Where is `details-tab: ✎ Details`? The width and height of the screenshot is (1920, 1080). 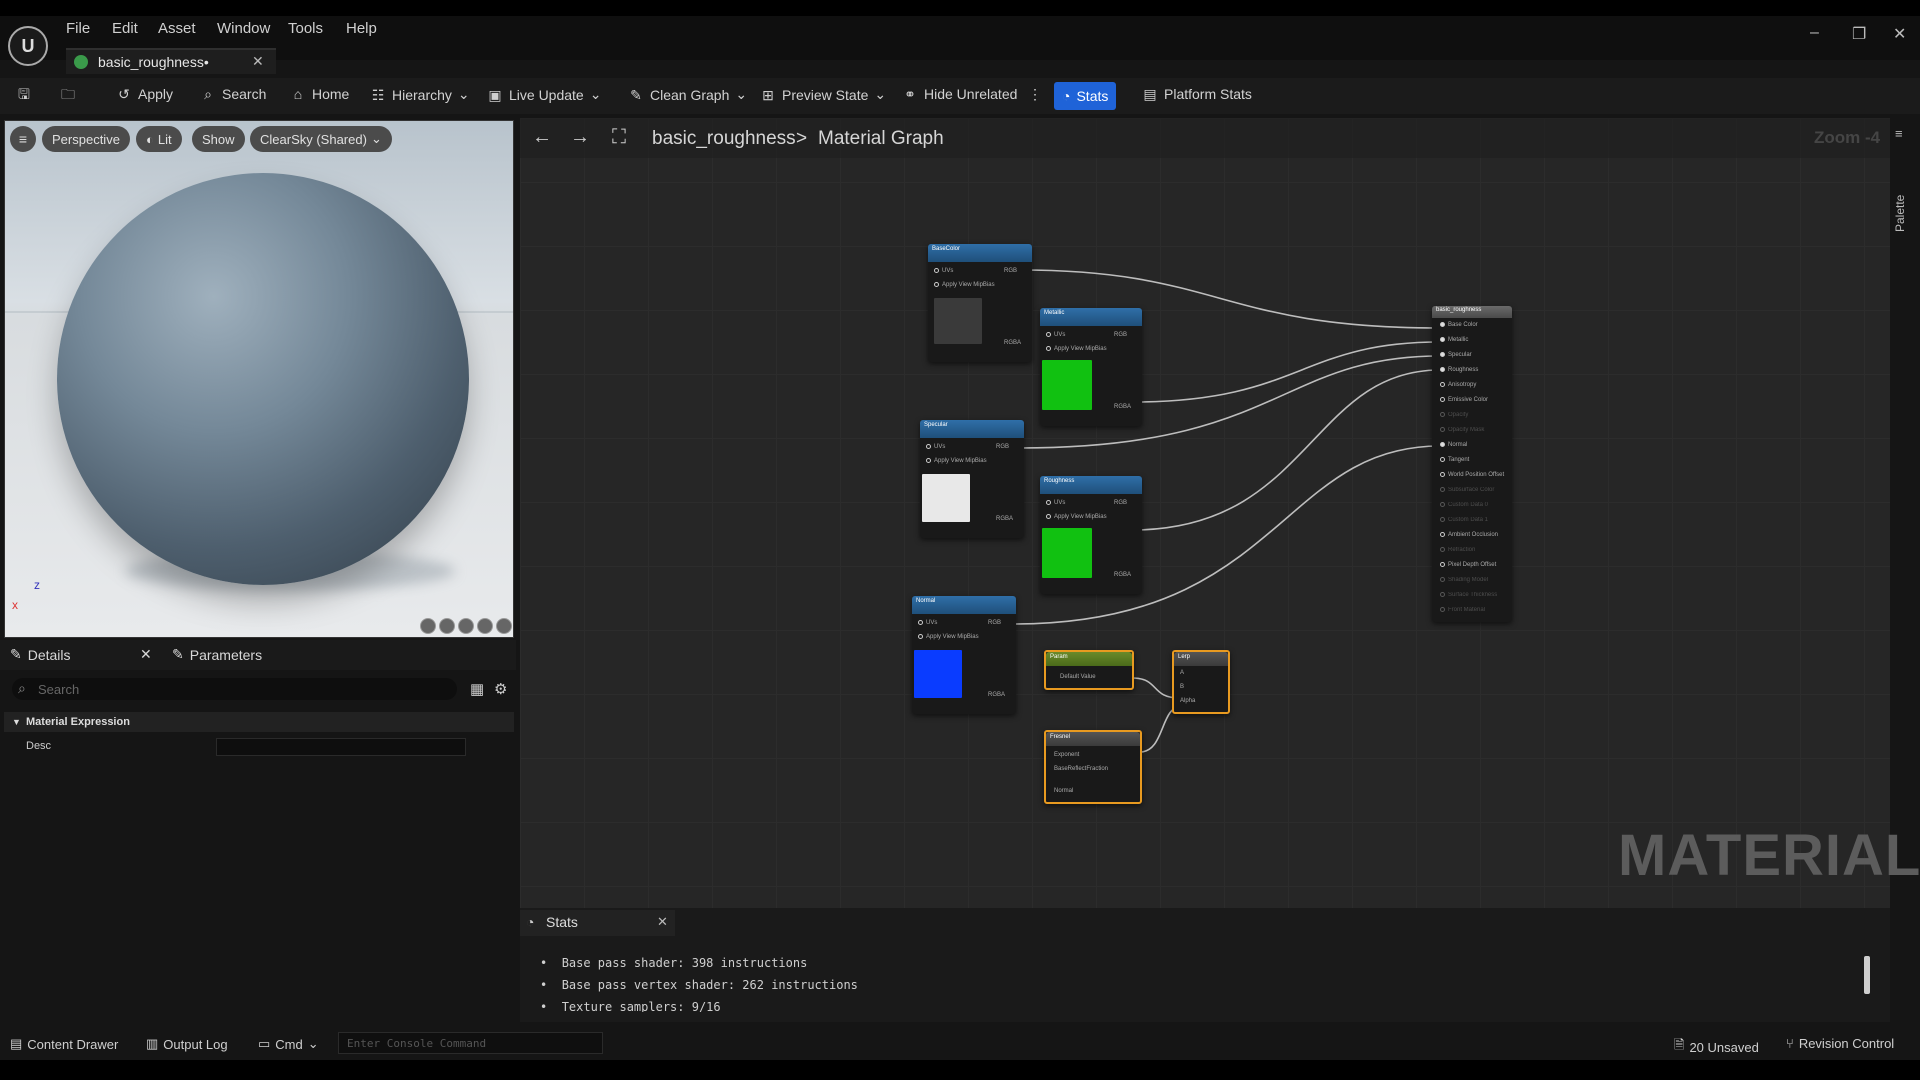
details-tab: ✎ Details is located at coordinates (40, 654).